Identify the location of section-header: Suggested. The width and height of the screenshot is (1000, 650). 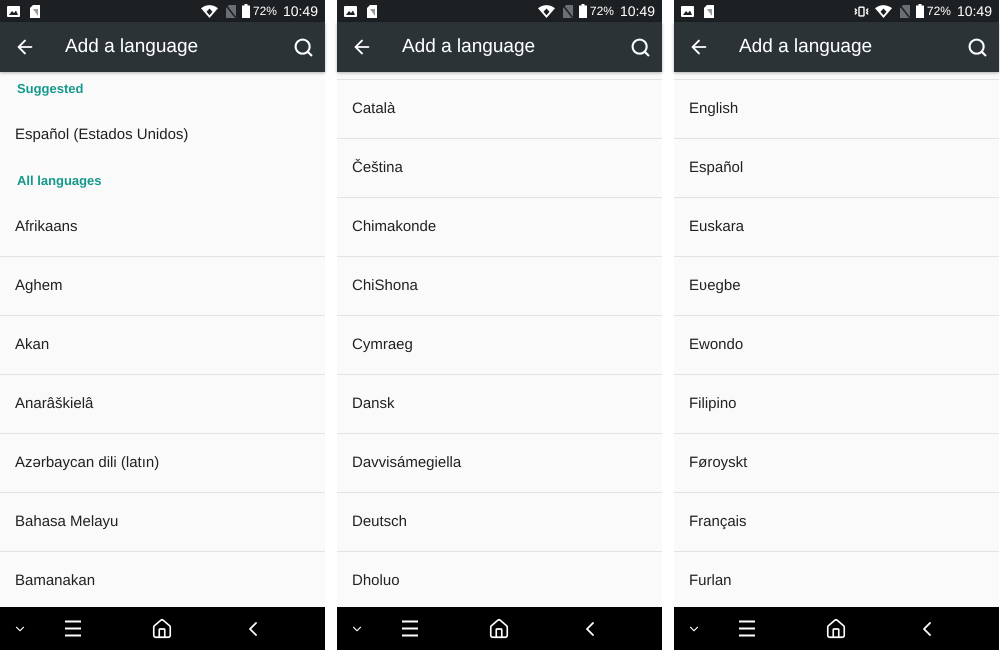
(50, 89).